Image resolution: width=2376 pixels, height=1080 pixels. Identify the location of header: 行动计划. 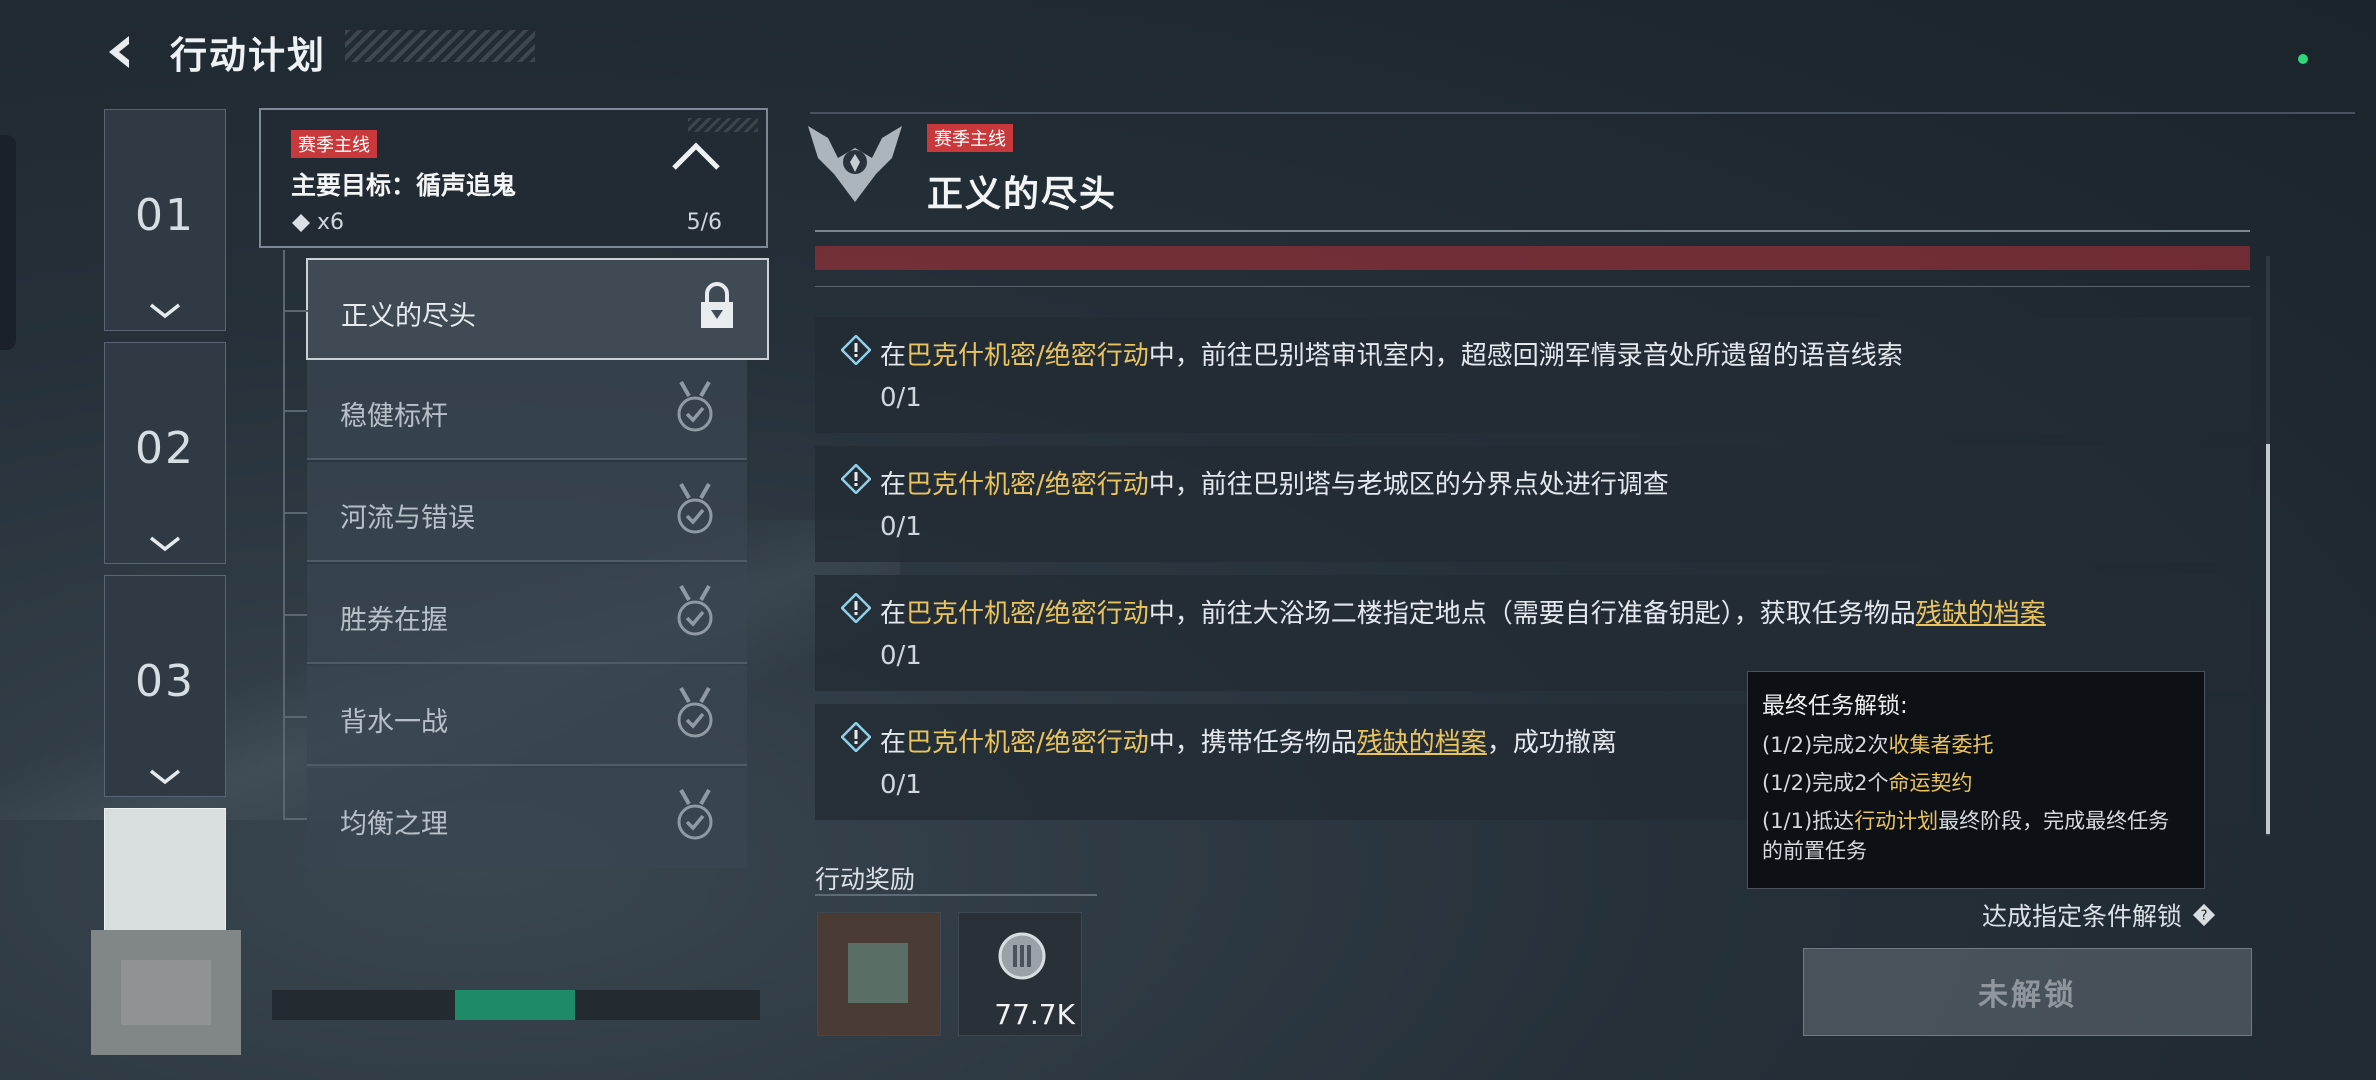
(213, 52).